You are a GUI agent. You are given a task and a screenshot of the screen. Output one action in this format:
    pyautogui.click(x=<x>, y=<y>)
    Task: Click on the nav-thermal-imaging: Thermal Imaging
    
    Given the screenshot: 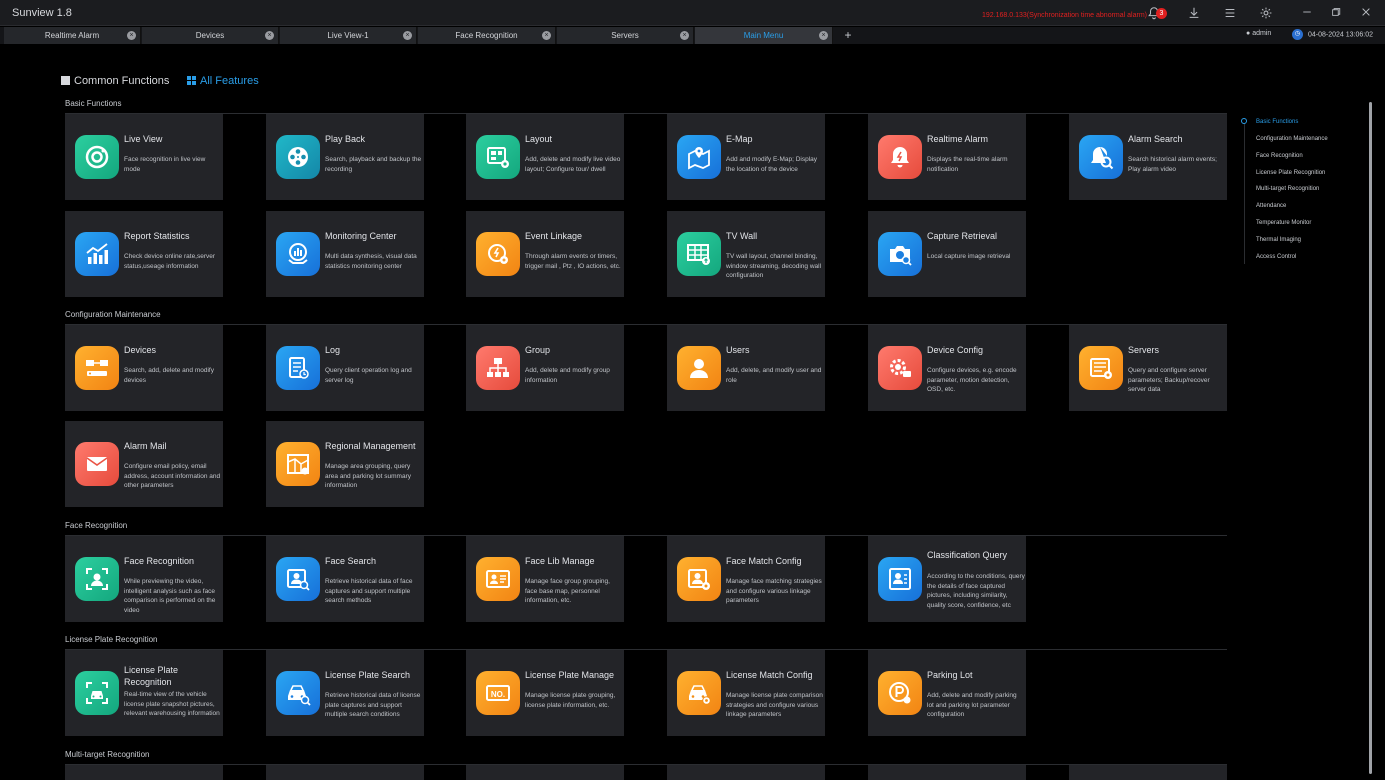 What is the action you would take?
    pyautogui.click(x=1316, y=240)
    